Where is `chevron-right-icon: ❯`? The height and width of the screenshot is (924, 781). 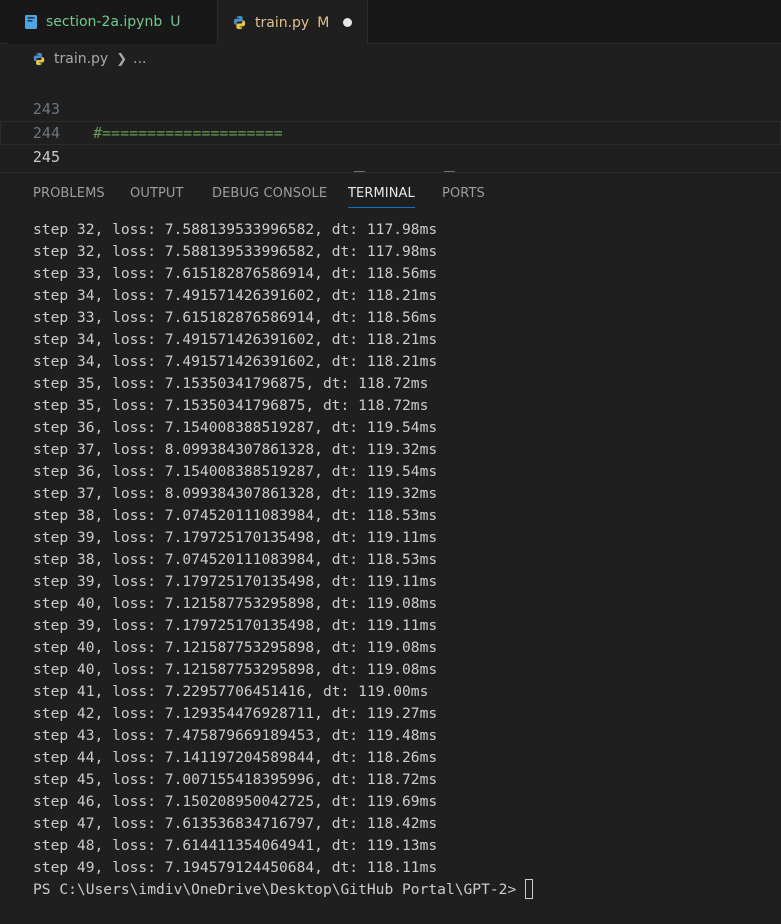
chevron-right-icon: ❯ is located at coordinates (122, 59).